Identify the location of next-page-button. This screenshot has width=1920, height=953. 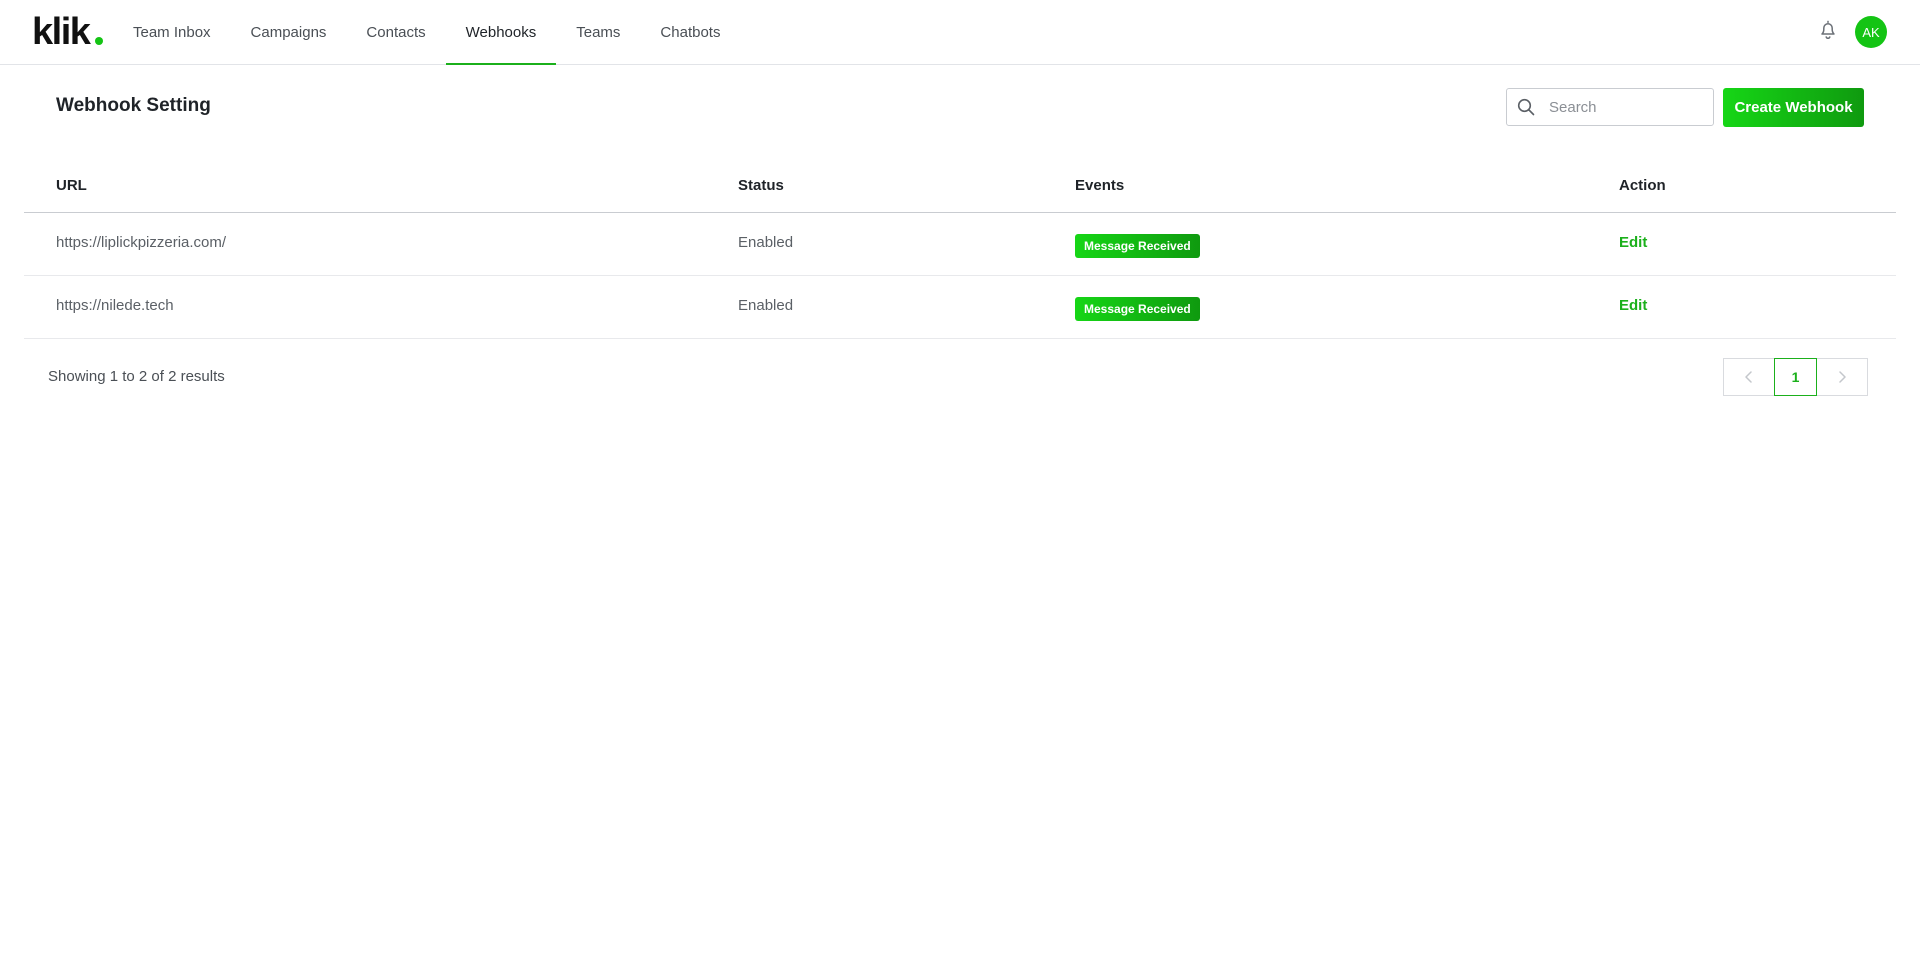
(1842, 377).